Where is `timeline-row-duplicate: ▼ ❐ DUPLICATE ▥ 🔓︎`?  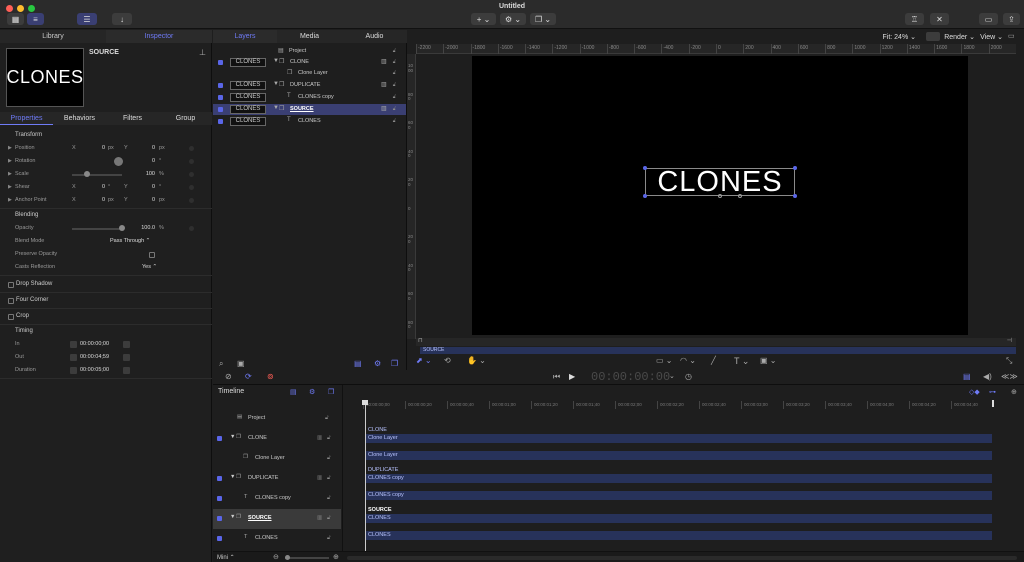
timeline-row-duplicate: ▼ ❐ DUPLICATE ▥ 🔓︎ is located at coordinates (277, 479).